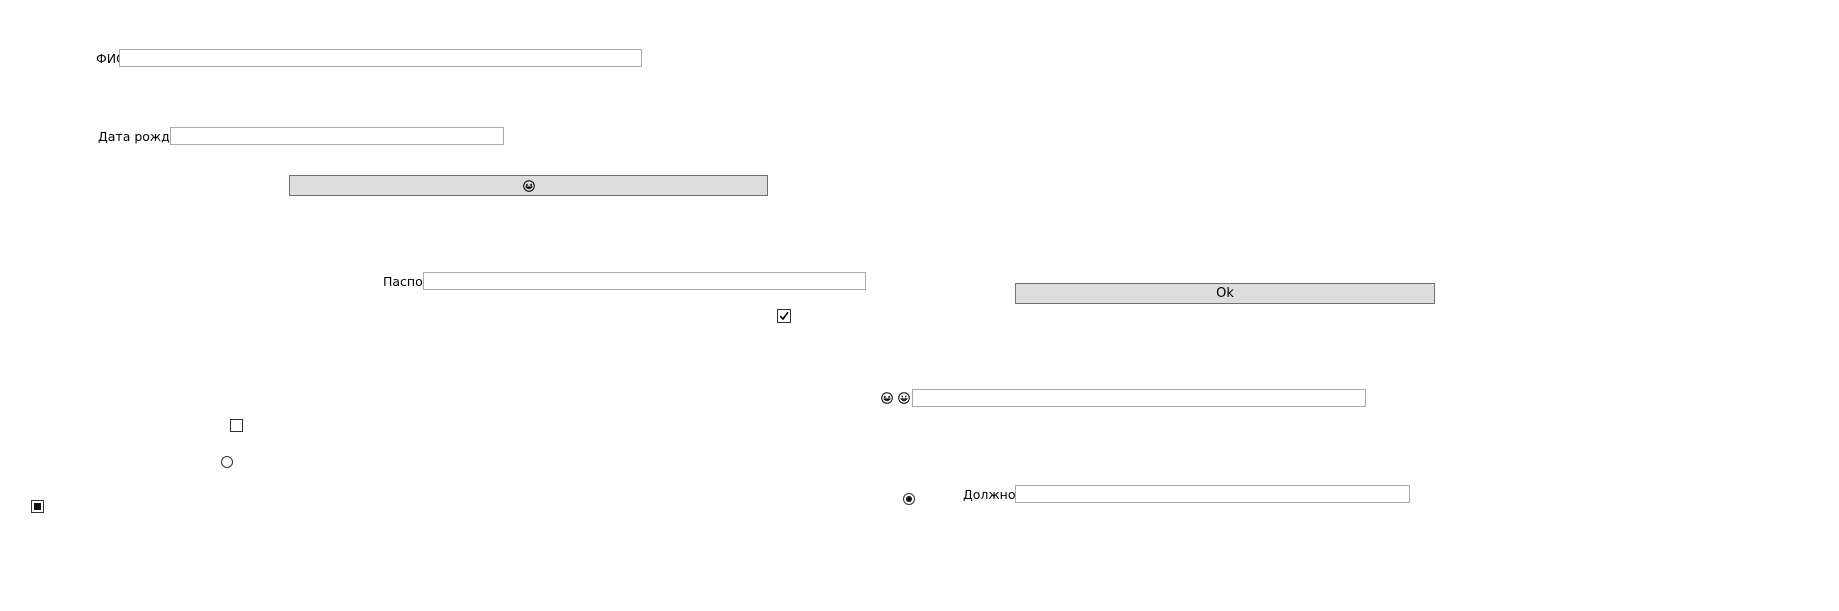  Describe the element at coordinates (337, 136) in the screenshot. I see `birthdate-input` at that location.